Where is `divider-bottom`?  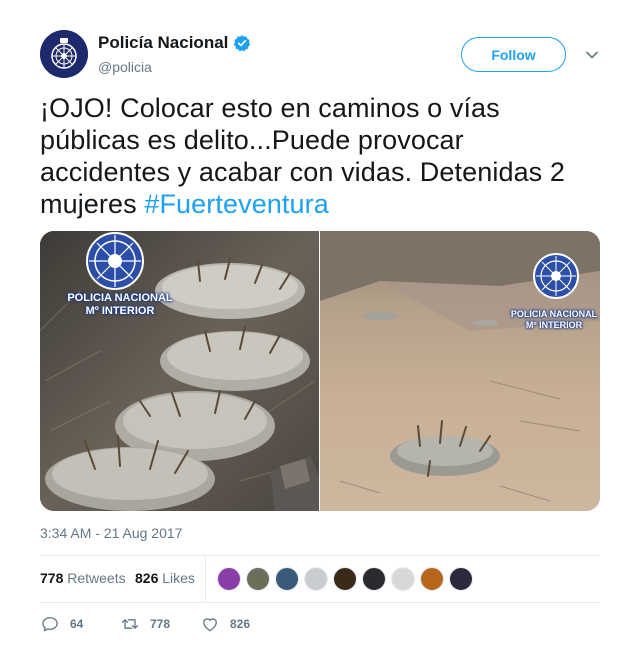
divider-bottom is located at coordinates (320, 602).